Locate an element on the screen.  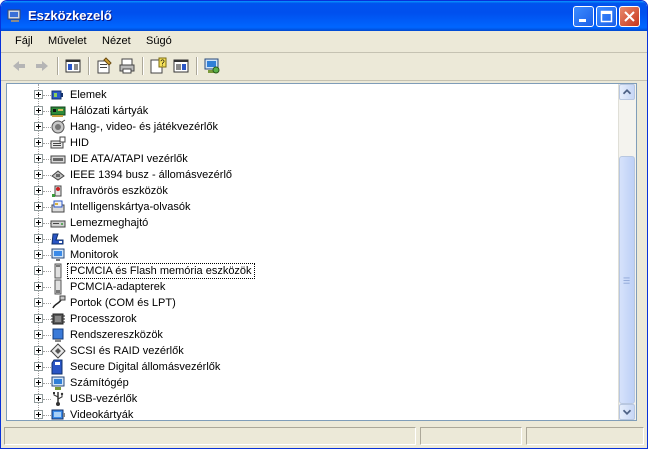
maximize-button is located at coordinates (606, 16).